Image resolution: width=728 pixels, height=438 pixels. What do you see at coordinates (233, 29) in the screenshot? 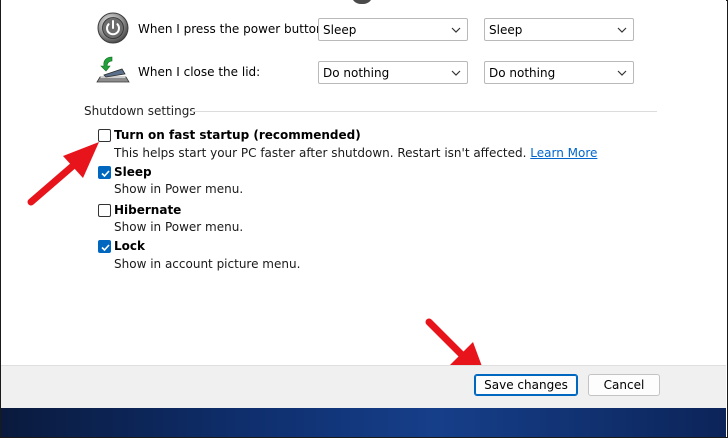
I see `power-button-label: When I press the power button:` at bounding box center [233, 29].